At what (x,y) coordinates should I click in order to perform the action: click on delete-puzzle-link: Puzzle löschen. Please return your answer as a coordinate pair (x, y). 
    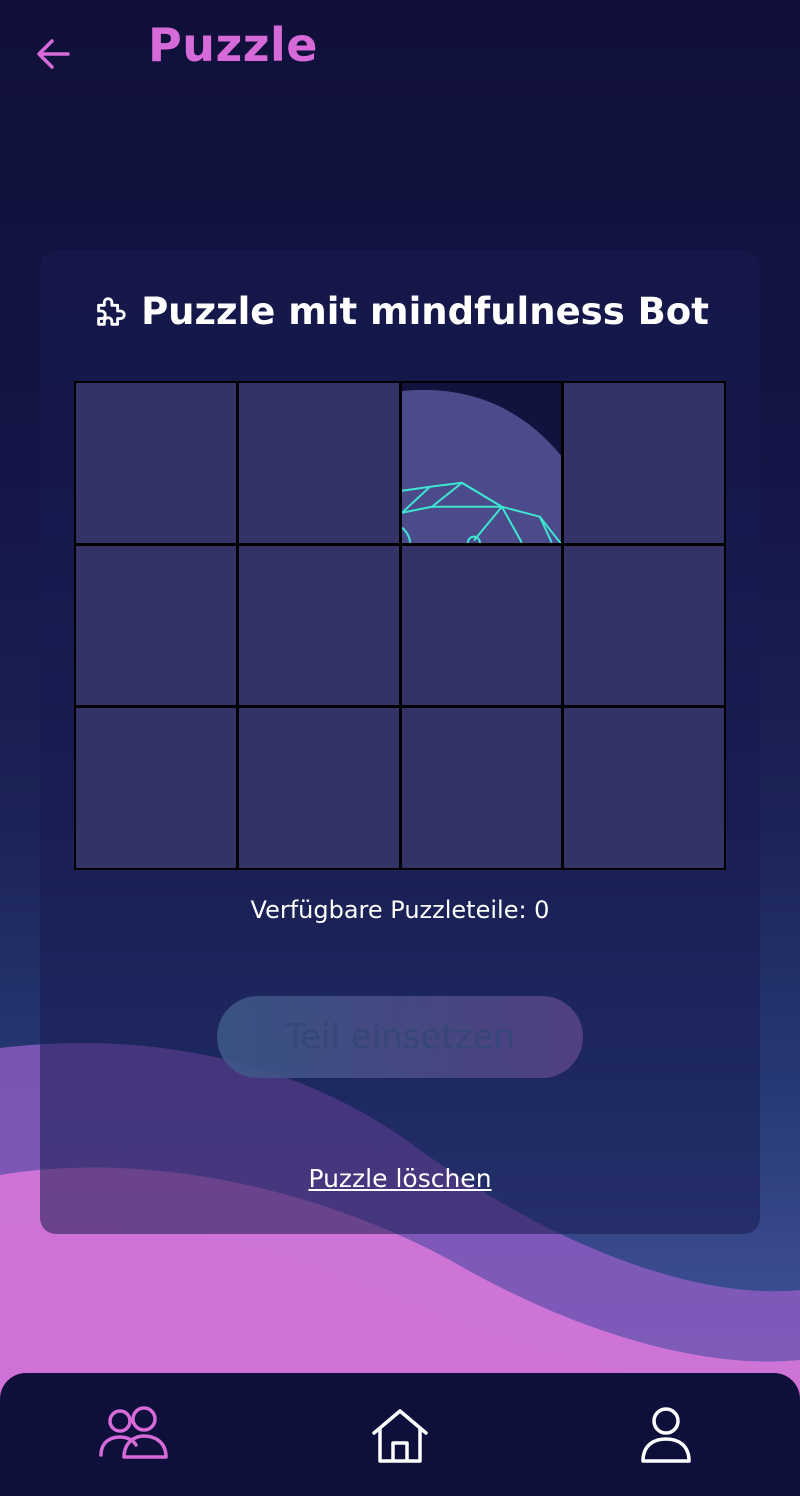
    Looking at the image, I should click on (400, 1178).